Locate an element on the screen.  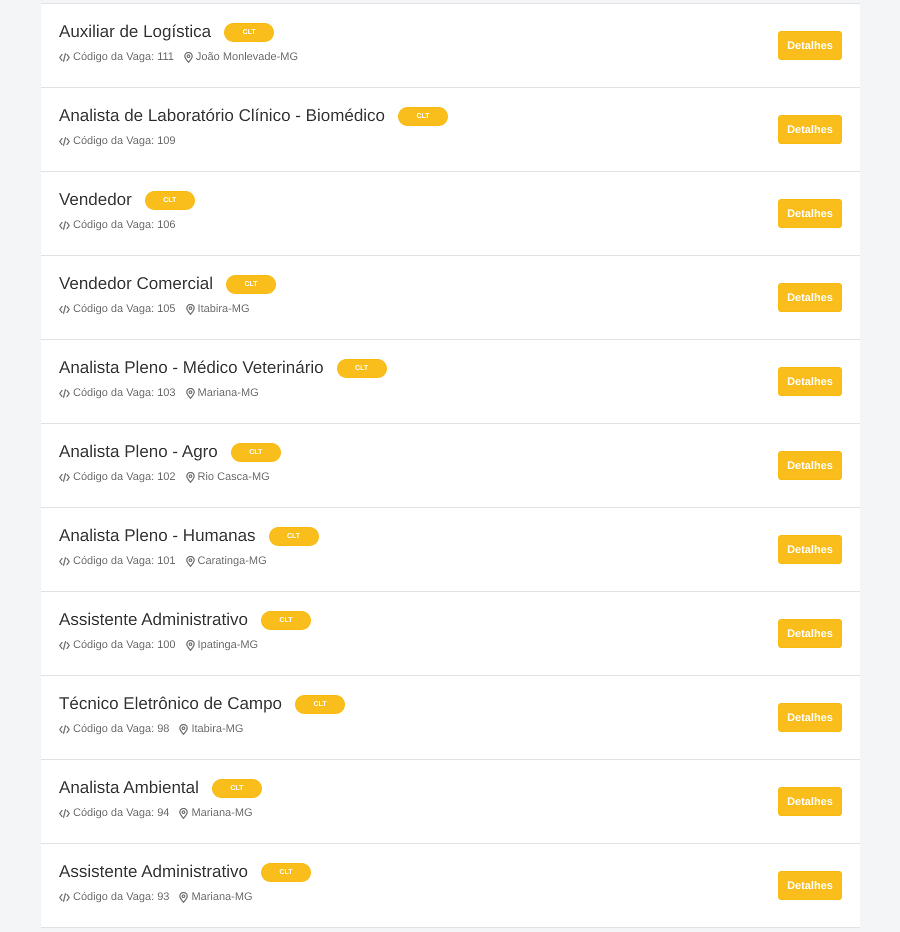
job-code: Código da Vaga: 93 is located at coordinates (121, 897).